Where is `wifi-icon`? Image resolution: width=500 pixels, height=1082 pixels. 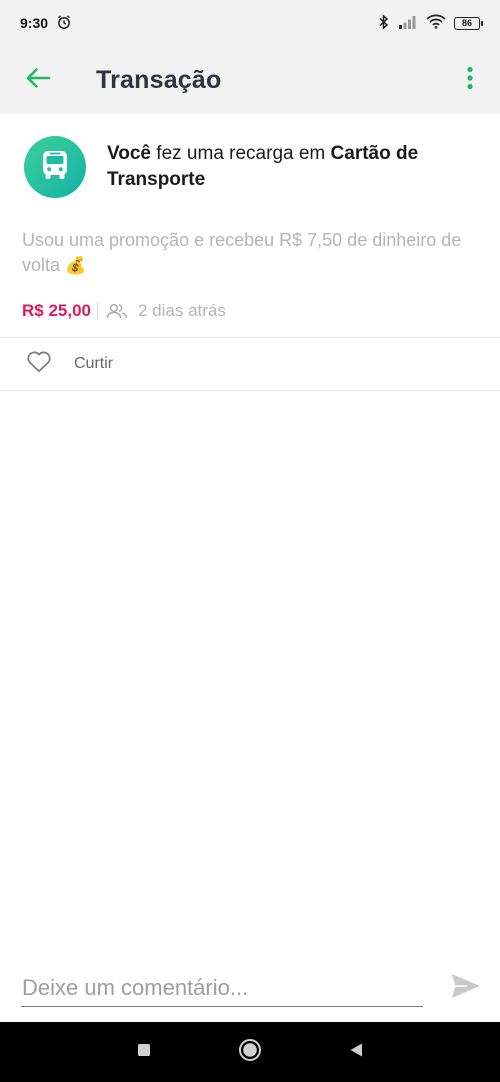 wifi-icon is located at coordinates (436, 23).